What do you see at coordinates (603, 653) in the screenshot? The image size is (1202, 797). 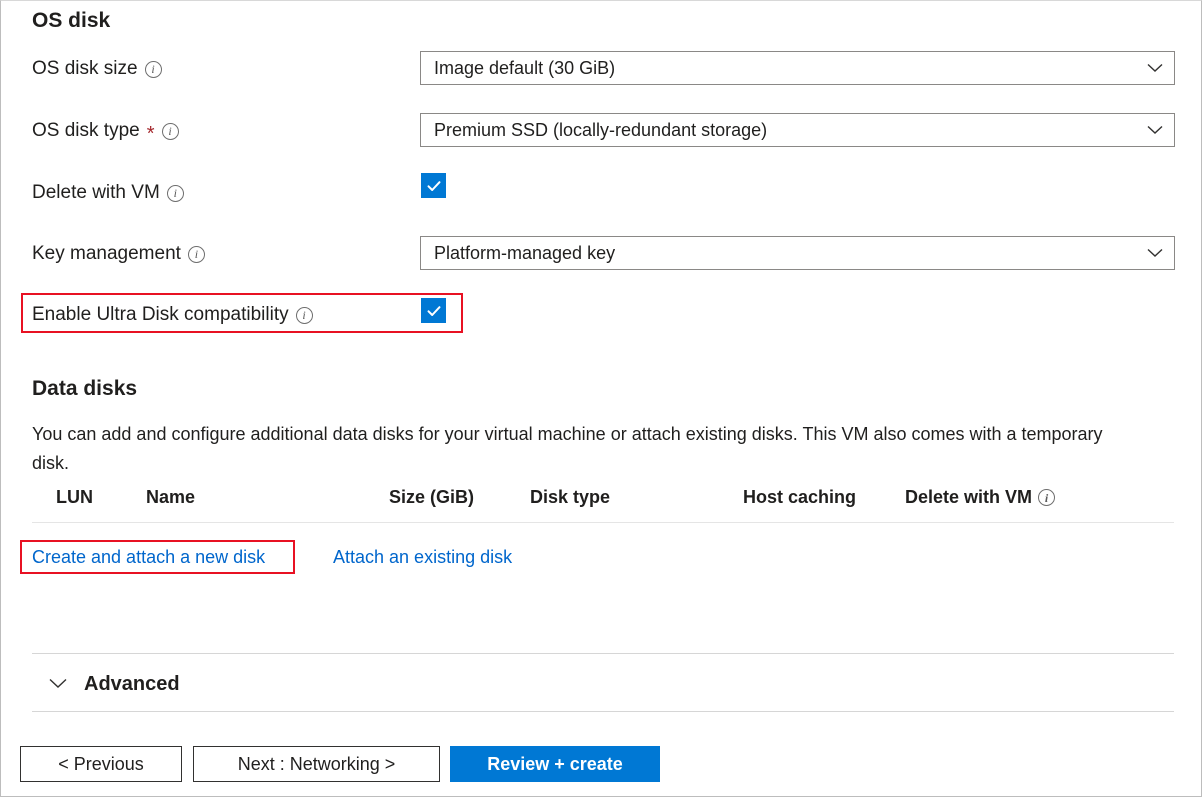 I see `advanced-top-divider` at bounding box center [603, 653].